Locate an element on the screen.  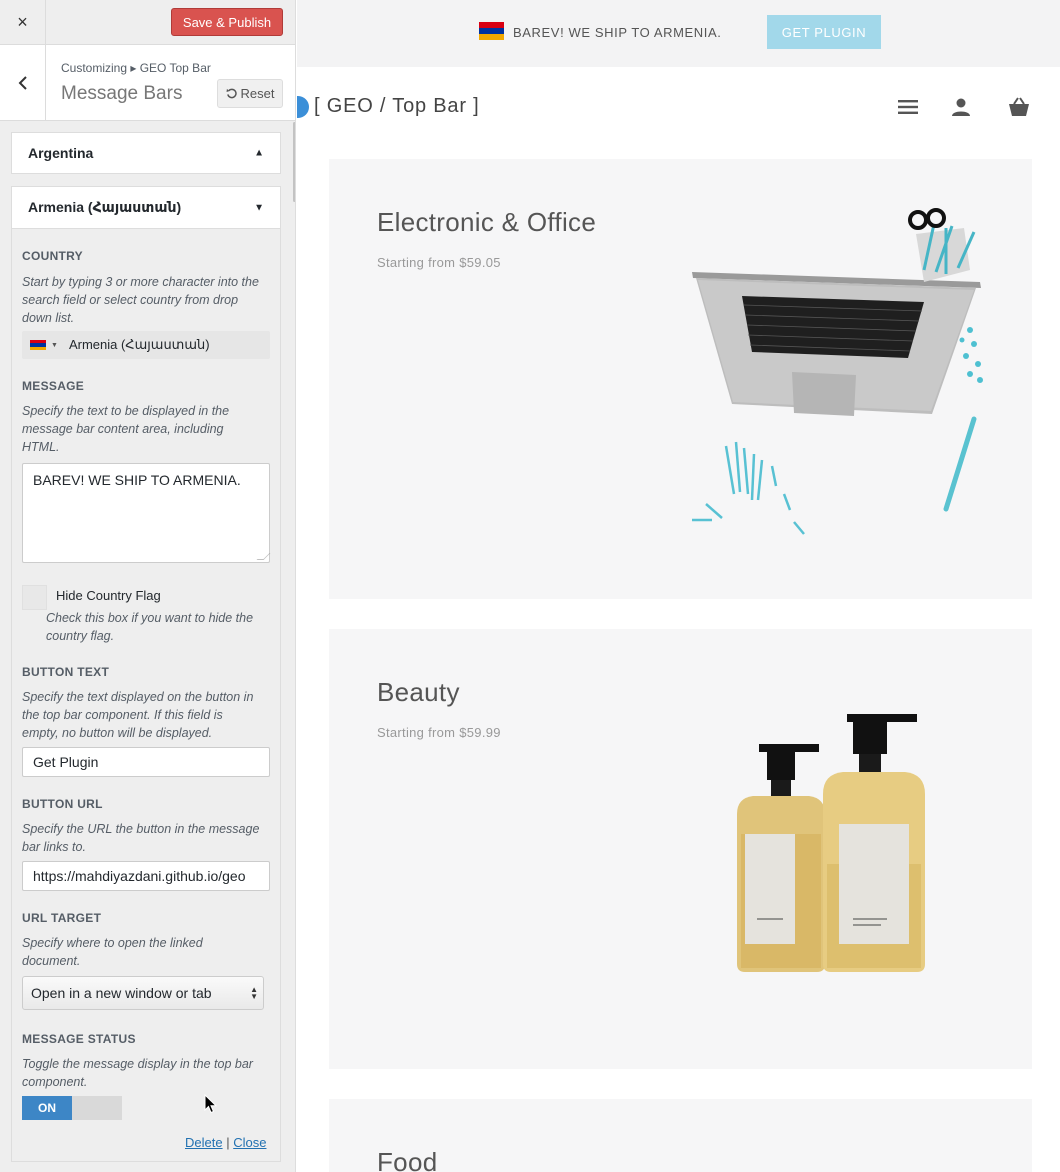
back-button is located at coordinates (23, 83).